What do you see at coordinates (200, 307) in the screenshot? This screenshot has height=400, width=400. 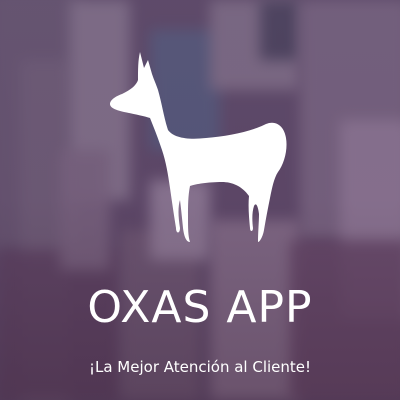 I see `app-title: OXAS APP` at bounding box center [200, 307].